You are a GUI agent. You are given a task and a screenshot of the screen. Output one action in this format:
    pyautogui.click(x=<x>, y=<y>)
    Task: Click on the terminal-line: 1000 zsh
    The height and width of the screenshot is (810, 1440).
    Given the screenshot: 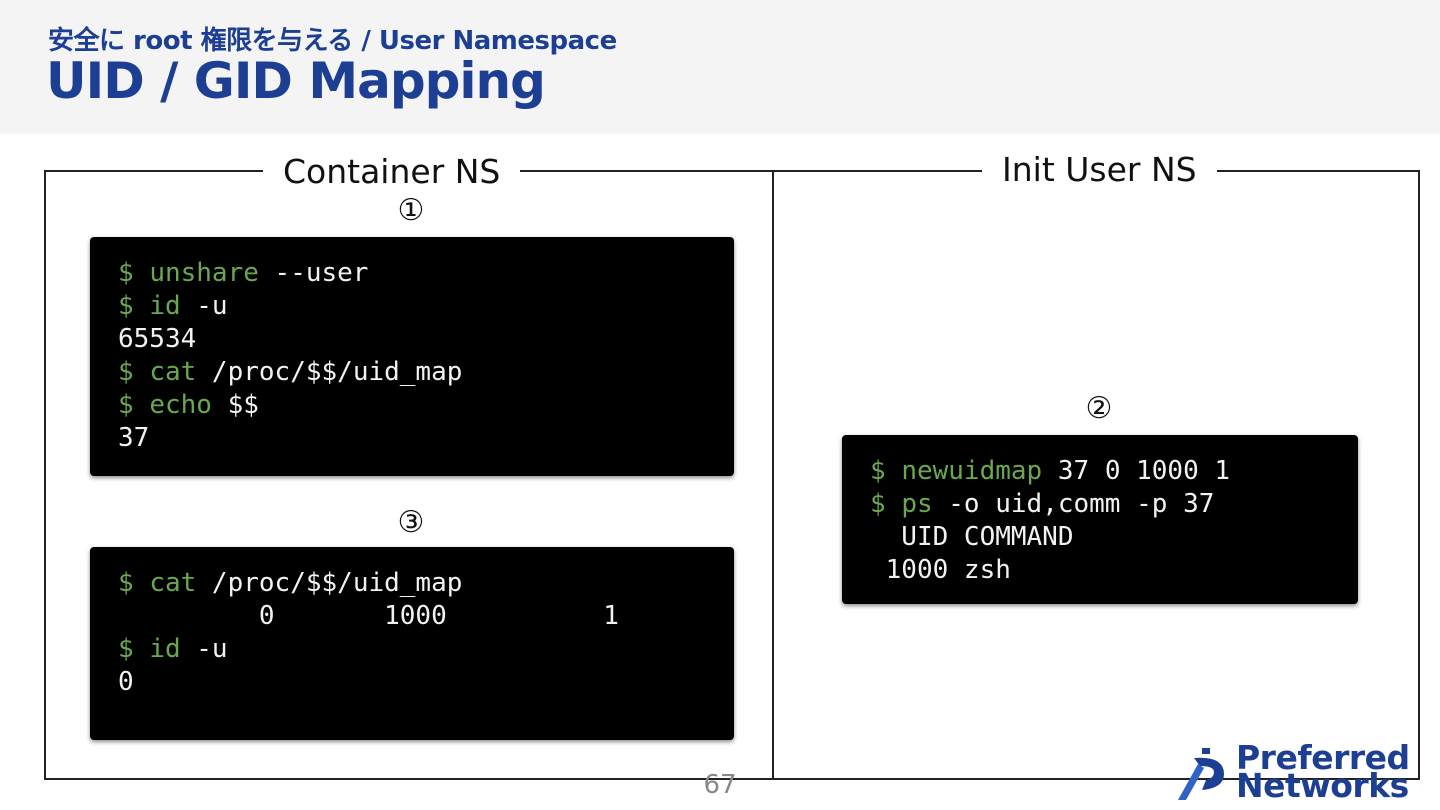 What is the action you would take?
    pyautogui.click(x=1114, y=570)
    